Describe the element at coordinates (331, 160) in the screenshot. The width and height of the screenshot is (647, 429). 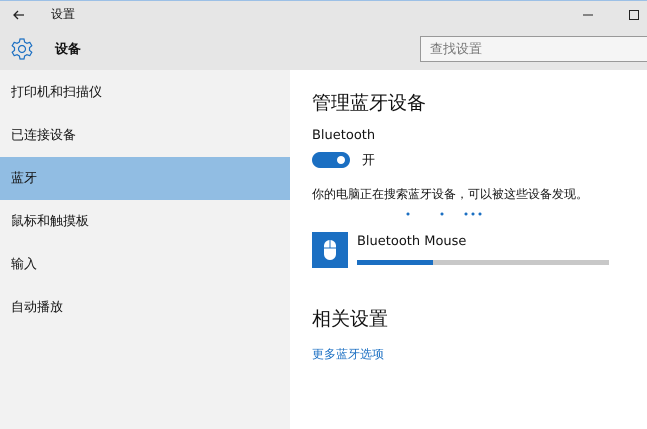
I see `toggle-switch` at that location.